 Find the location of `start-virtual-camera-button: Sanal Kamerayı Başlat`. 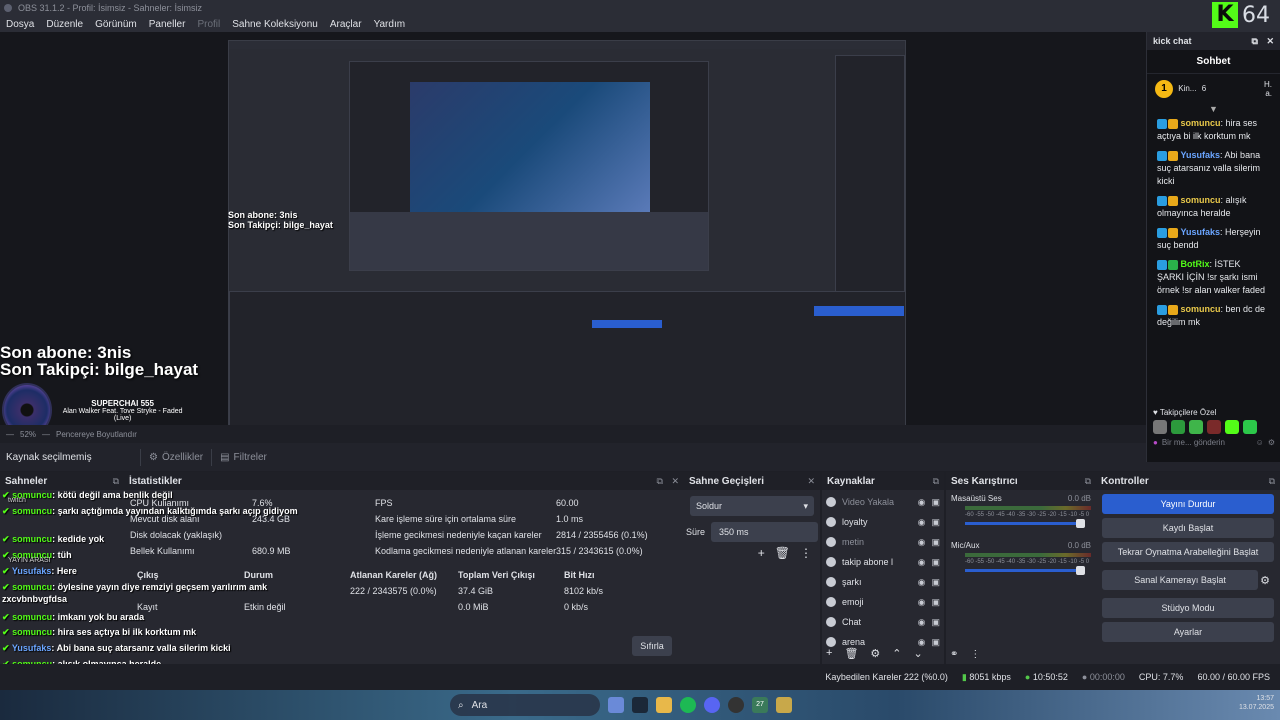

start-virtual-camera-button: Sanal Kamerayı Başlat is located at coordinates (1180, 580).